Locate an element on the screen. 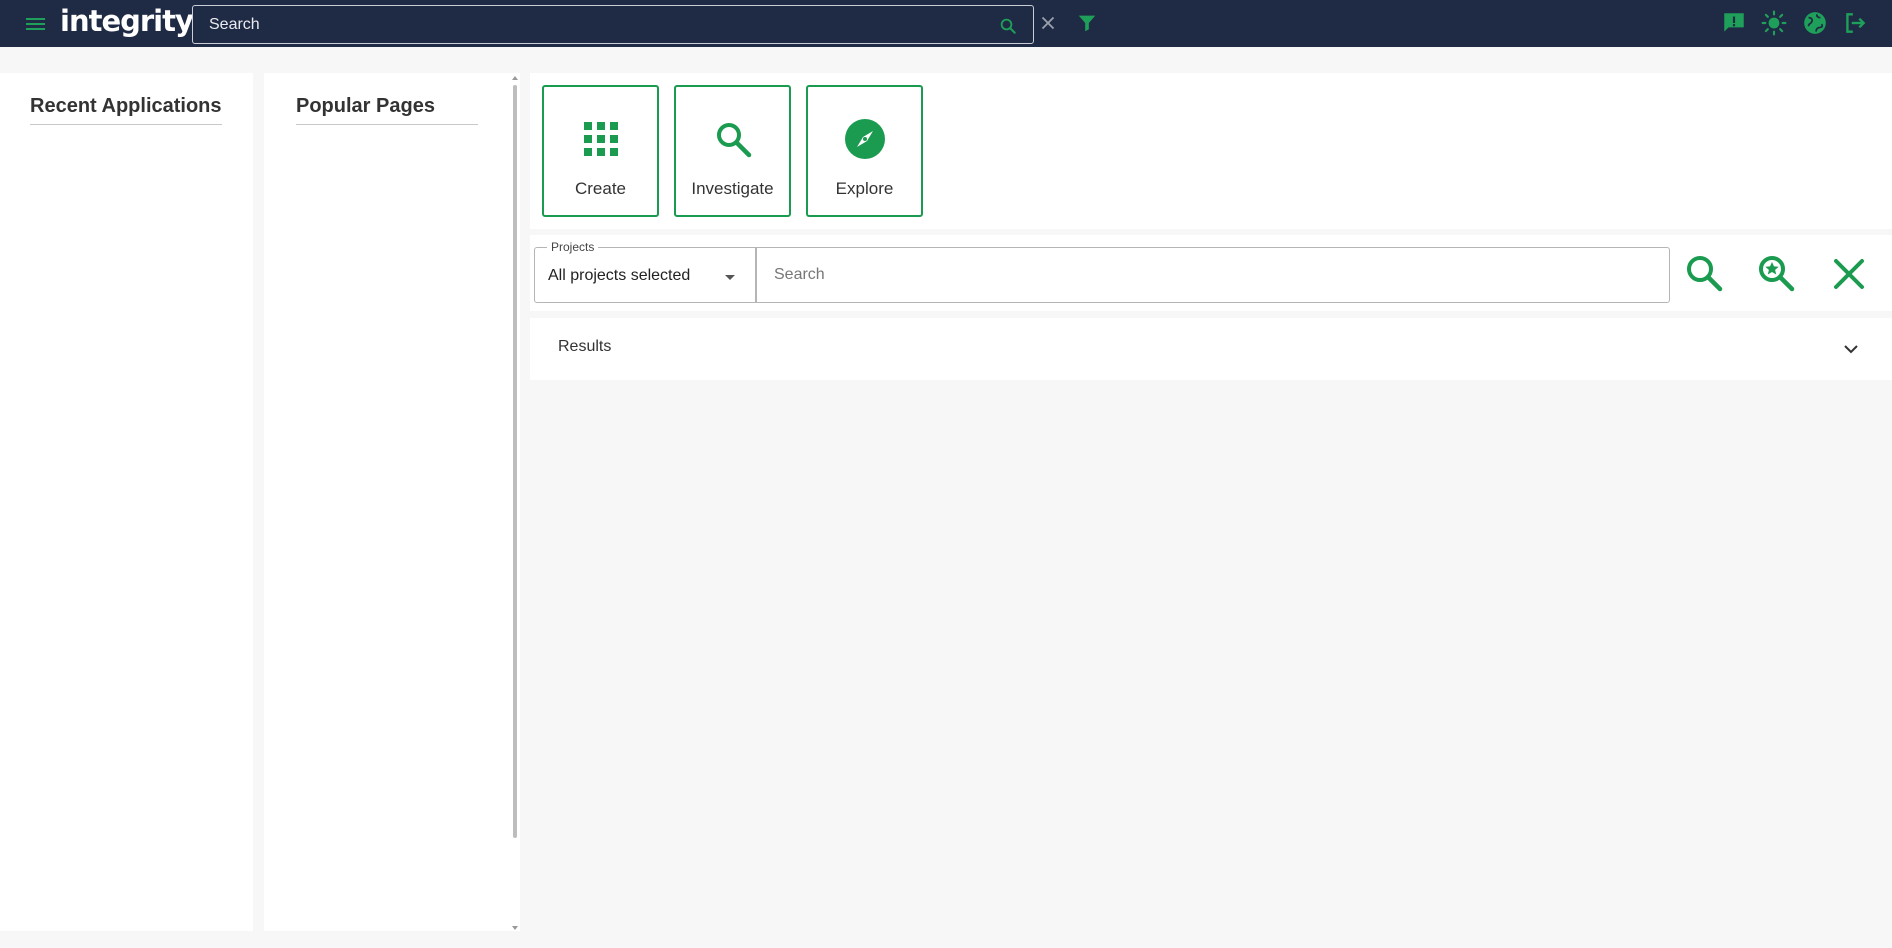 This screenshot has width=1892, height=948. popular-pages-panel: Popular Pages is located at coordinates (392, 502).